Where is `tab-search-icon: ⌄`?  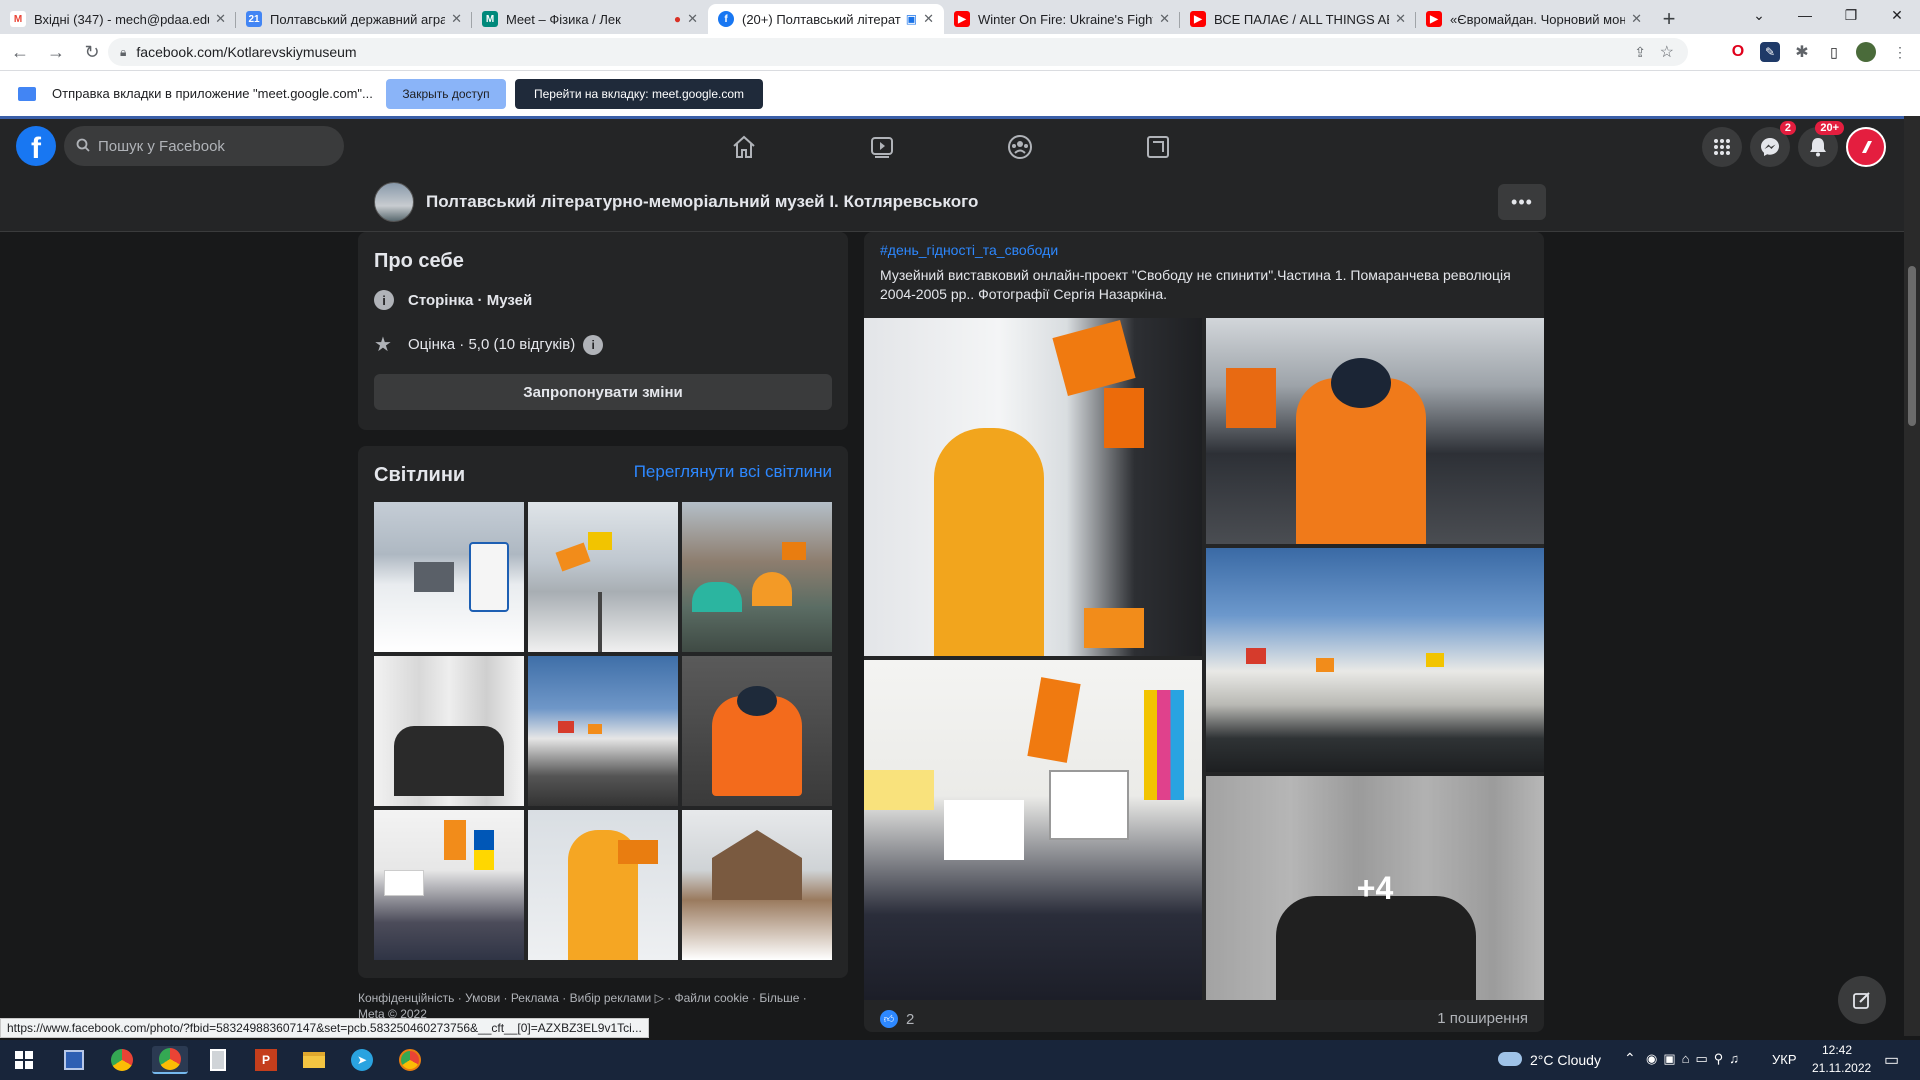
tab-search-icon: ⌄ is located at coordinates (1759, 15).